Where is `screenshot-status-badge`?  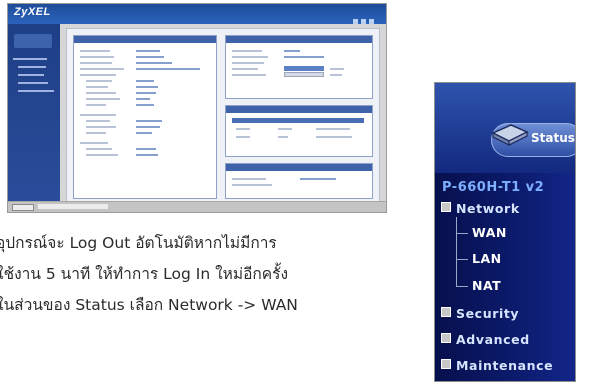 screenshot-status-badge is located at coordinates (33, 41).